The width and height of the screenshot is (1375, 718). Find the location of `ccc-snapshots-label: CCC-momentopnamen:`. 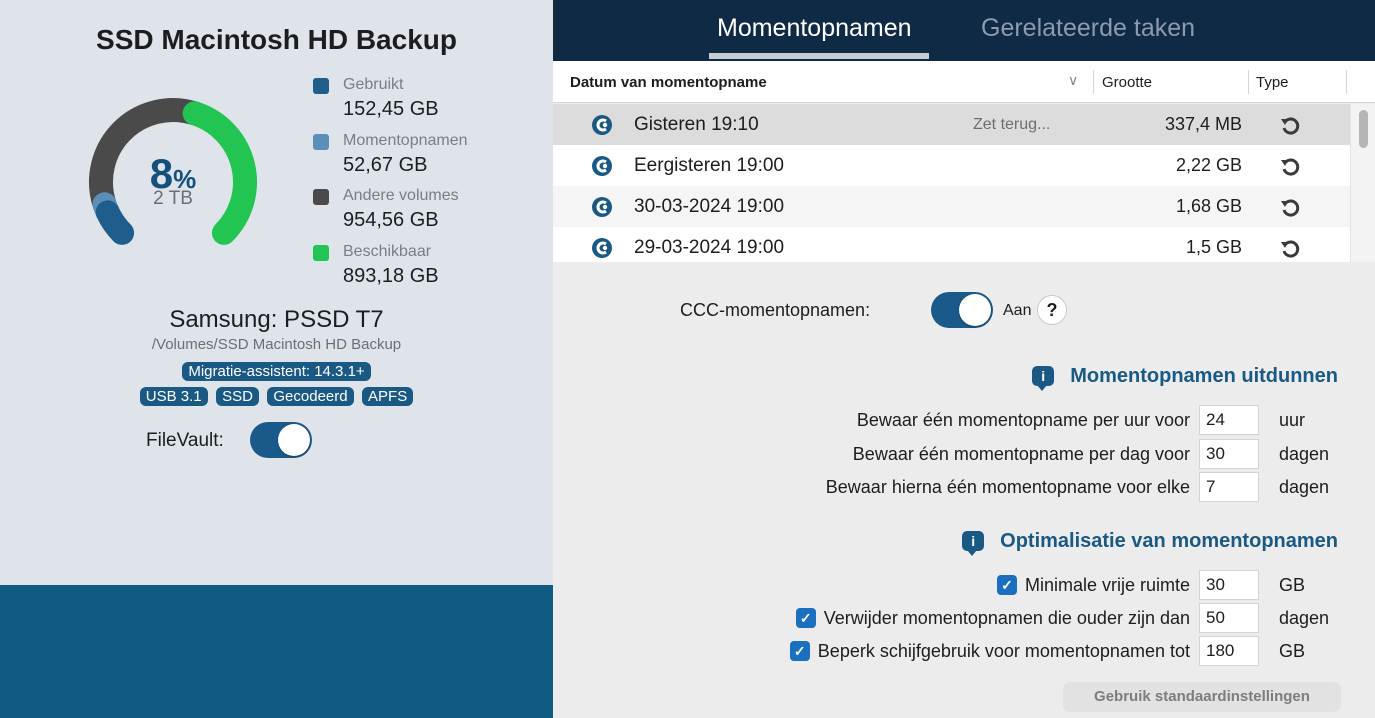

ccc-snapshots-label: CCC-momentopnamen: is located at coordinates (775, 310).